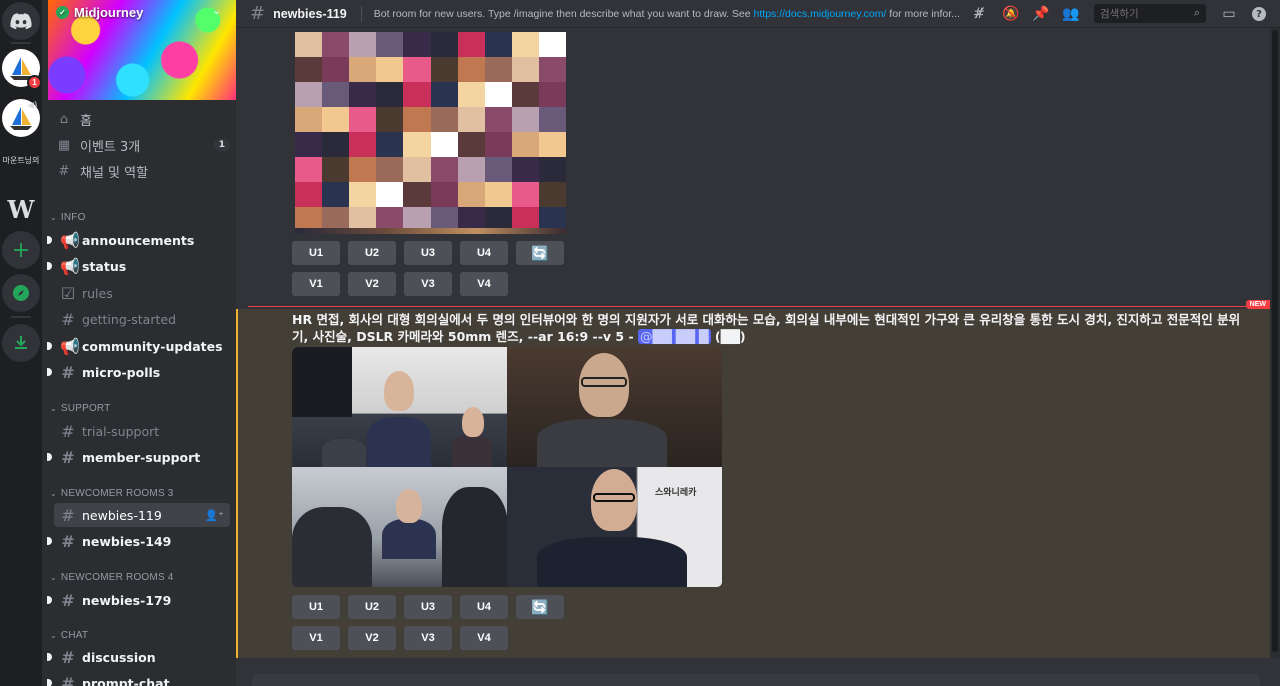 This screenshot has width=1280, height=686. Describe the element at coordinates (69, 635) in the screenshot. I see `category-chat: ⌄ CHAT` at that location.